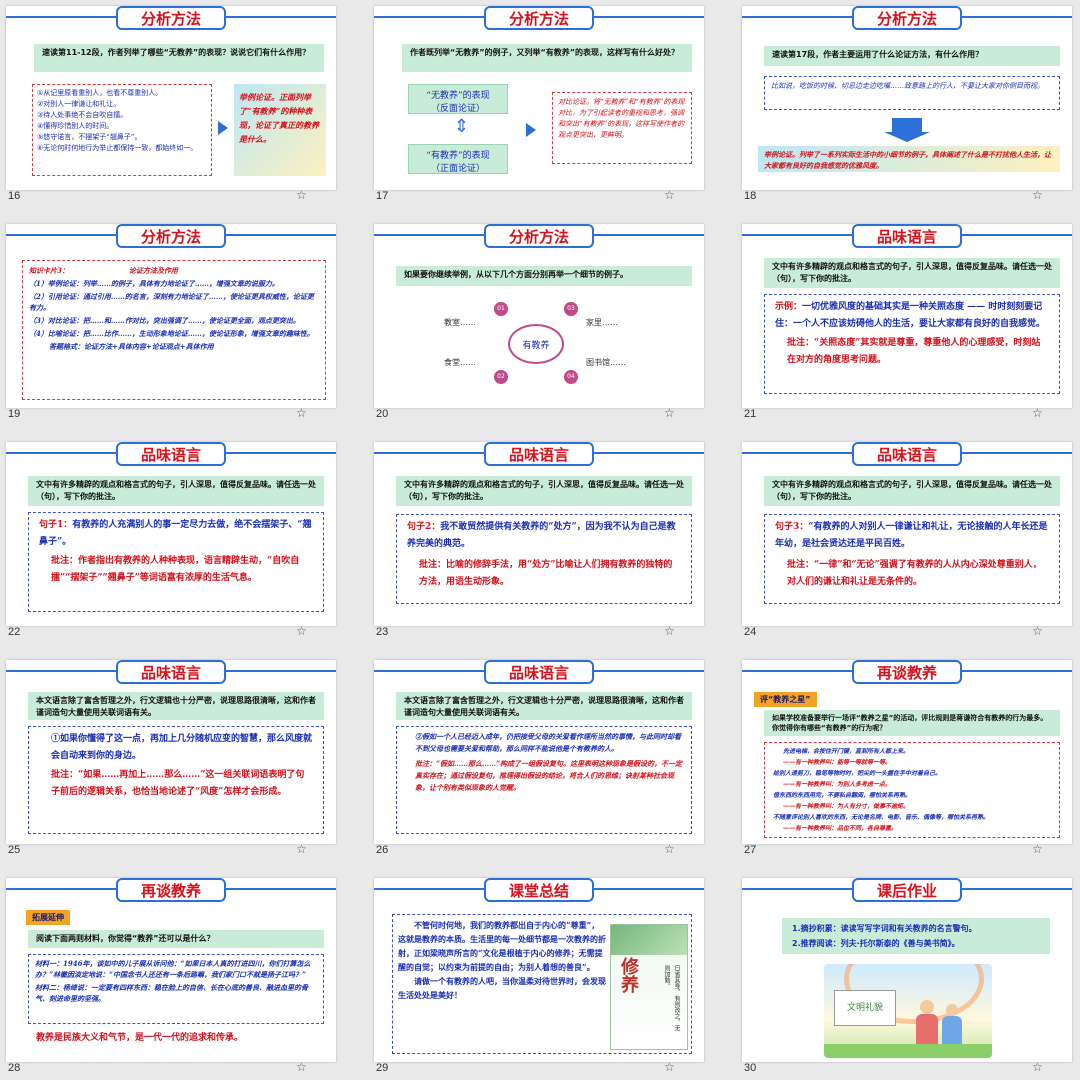 The height and width of the screenshot is (1080, 1080). Describe the element at coordinates (164, 320) in the screenshot. I see `card-line: （3）对比论证：把……和……作对比，突出强调了……，使论证更全面，观点更突出。` at that location.